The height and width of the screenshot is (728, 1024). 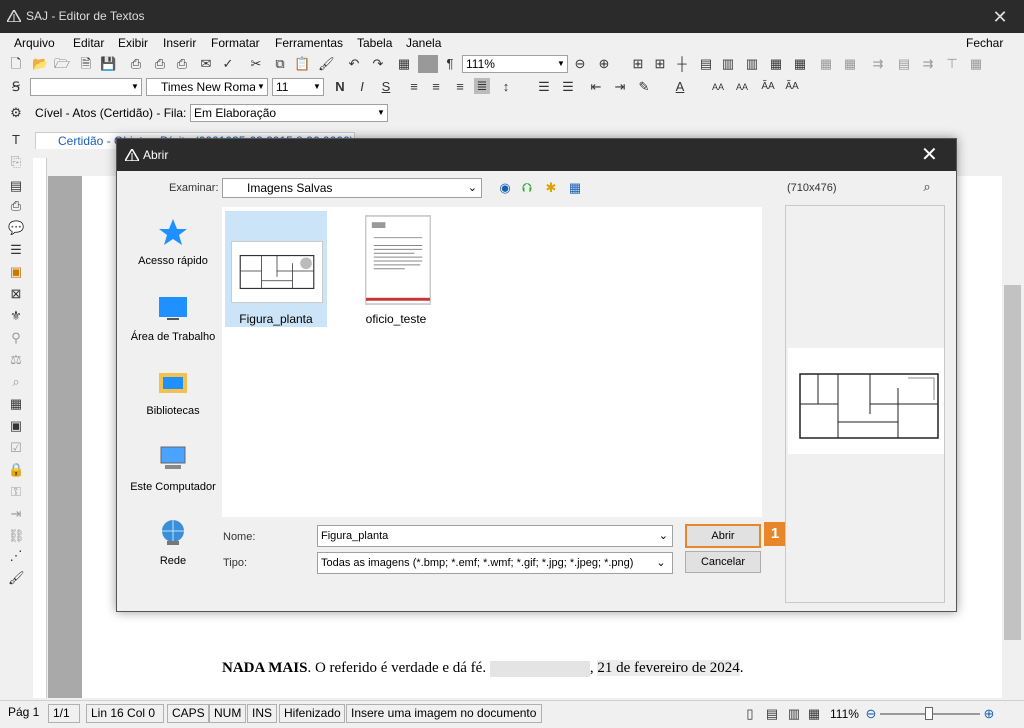 What do you see at coordinates (309, 43) in the screenshot?
I see `menu-ferramentas: Ferramentas` at bounding box center [309, 43].